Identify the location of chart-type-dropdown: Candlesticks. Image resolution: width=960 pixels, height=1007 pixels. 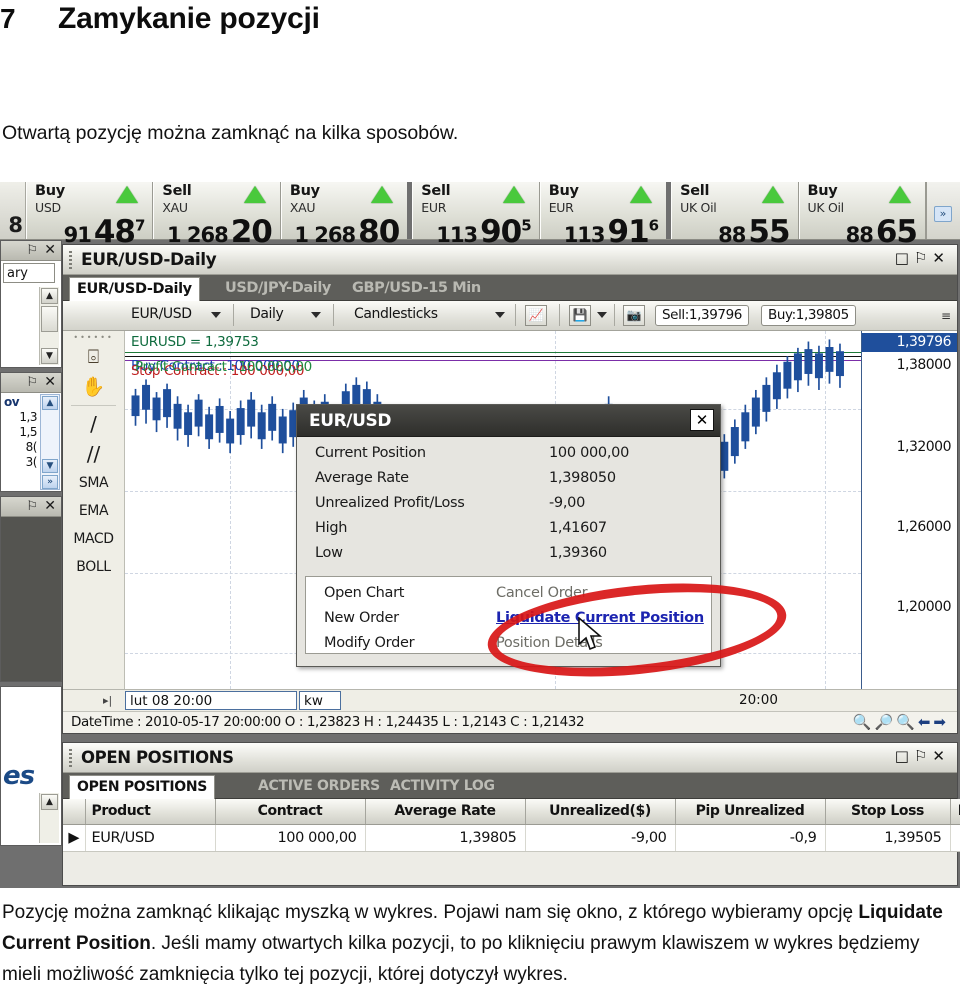
(396, 314).